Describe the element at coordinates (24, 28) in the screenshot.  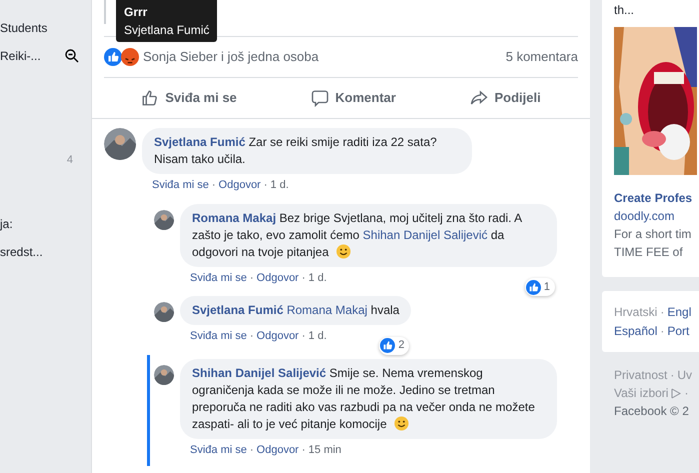
I see `sidebar-item: Students` at that location.